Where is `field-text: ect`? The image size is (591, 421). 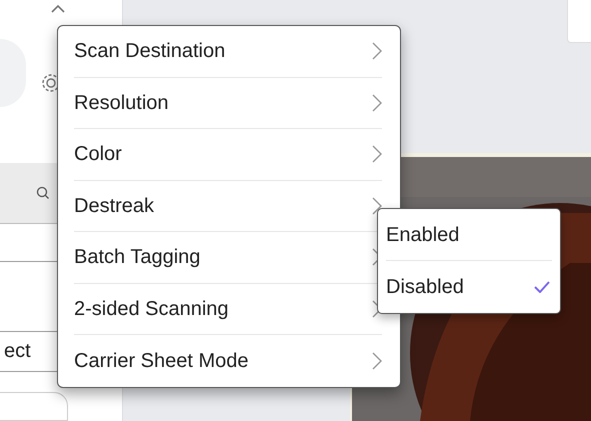
field-text: ect is located at coordinates (17, 351).